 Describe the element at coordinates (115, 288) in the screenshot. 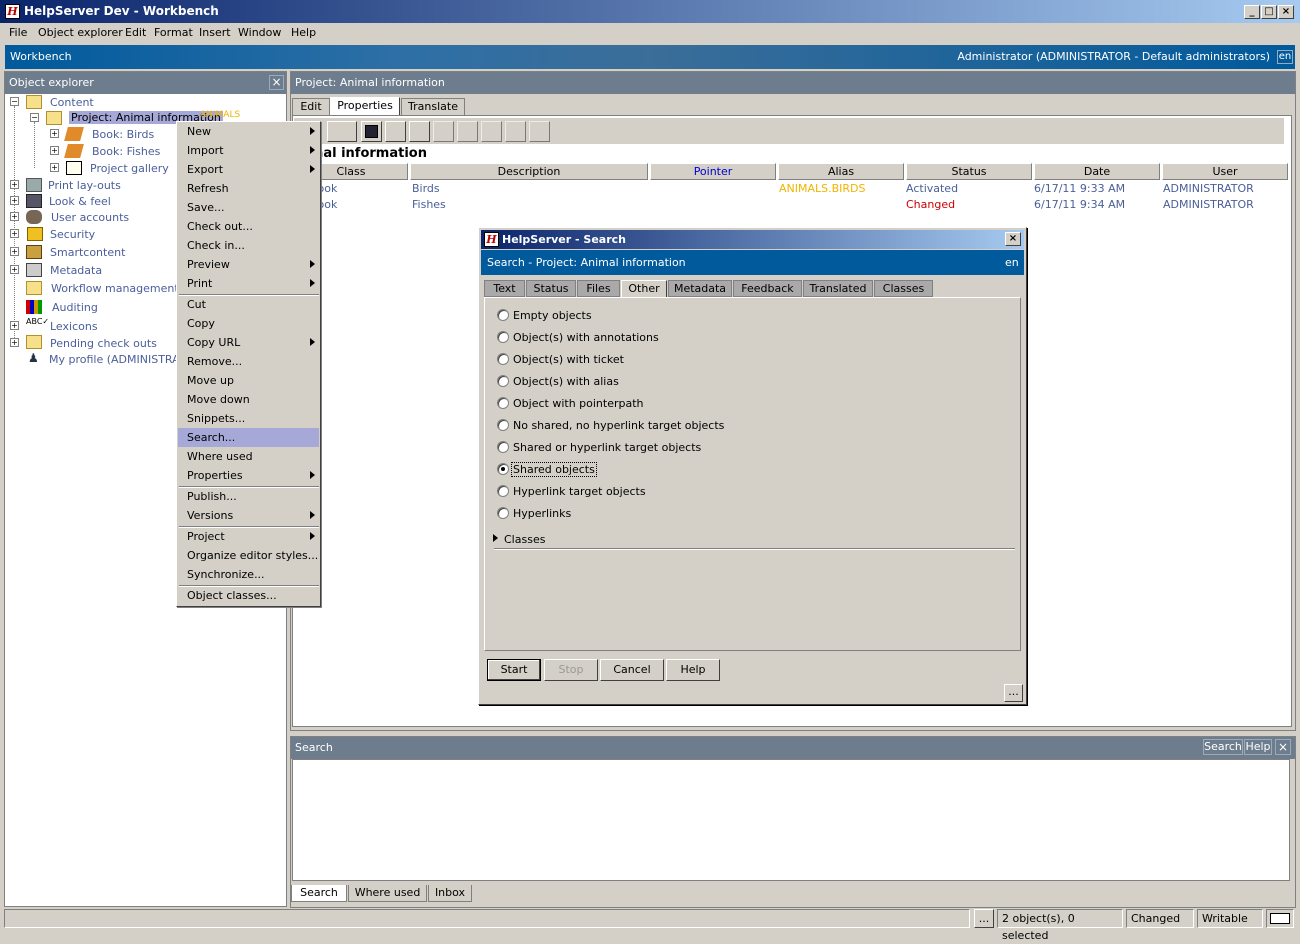

I see `tree-item-workflow: Workflow management` at that location.